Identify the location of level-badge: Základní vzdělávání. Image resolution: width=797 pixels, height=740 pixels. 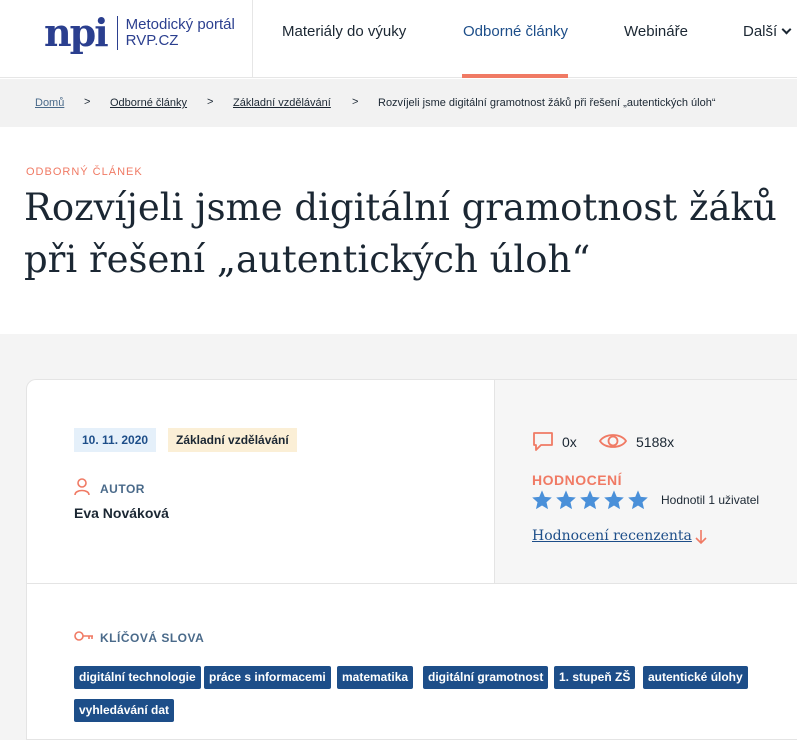
(232, 440).